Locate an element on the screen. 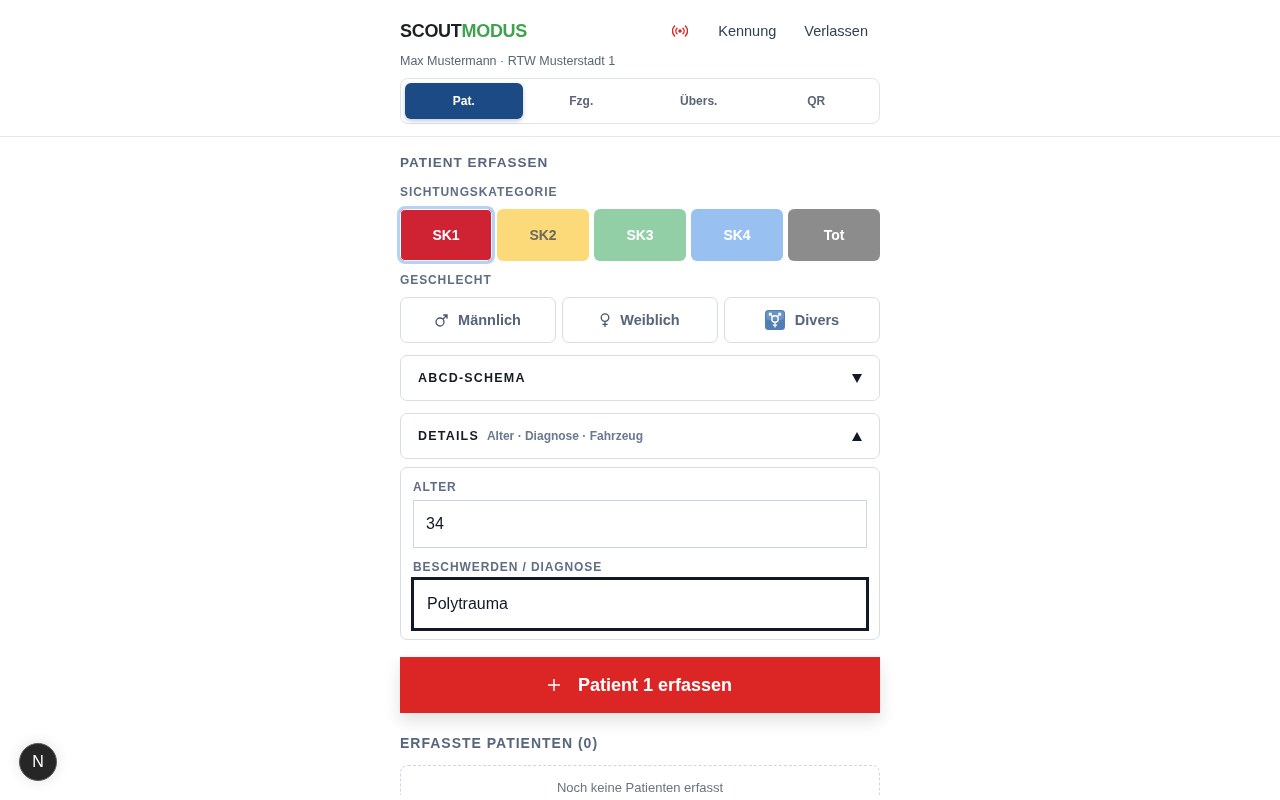  tab: Fzg. is located at coordinates (581, 101).